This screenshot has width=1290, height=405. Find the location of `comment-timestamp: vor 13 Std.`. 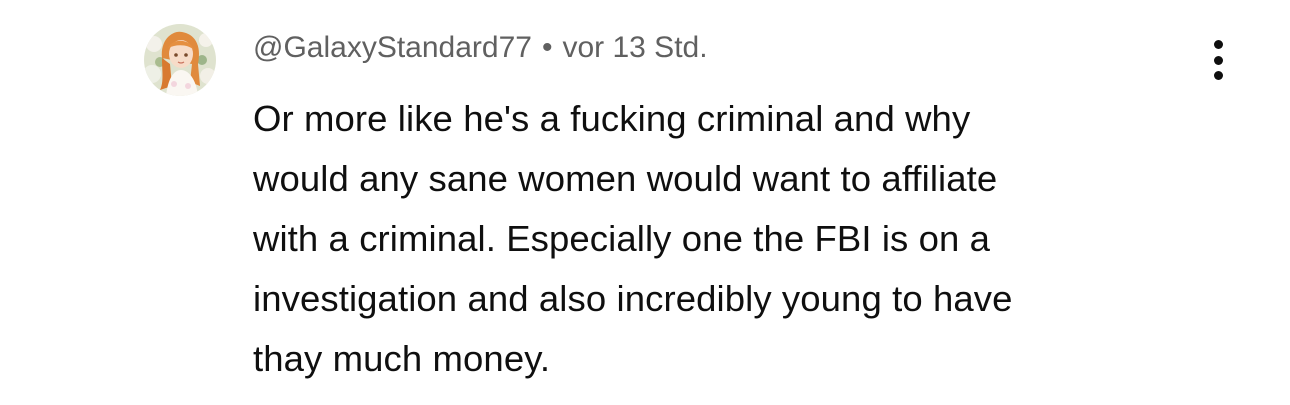

comment-timestamp: vor 13 Std. is located at coordinates (634, 47).